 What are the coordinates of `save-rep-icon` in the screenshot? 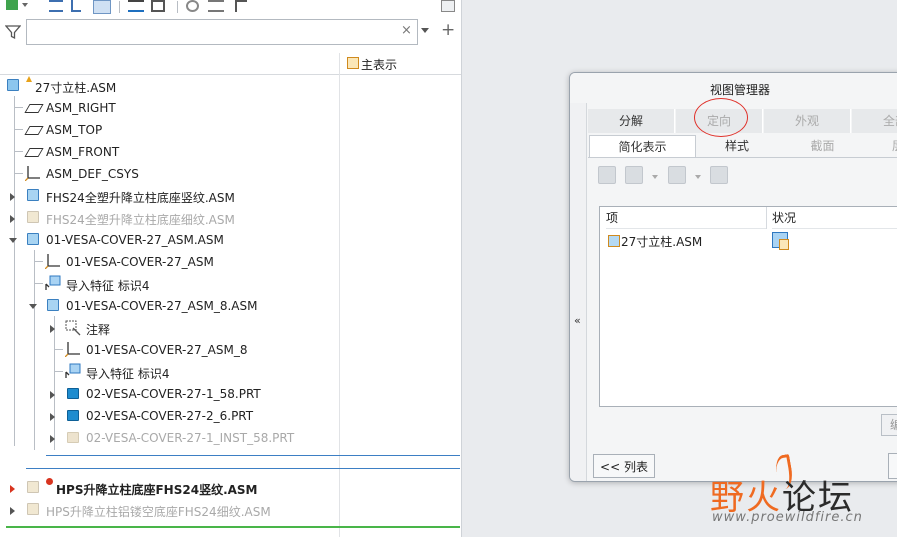 It's located at (677, 175).